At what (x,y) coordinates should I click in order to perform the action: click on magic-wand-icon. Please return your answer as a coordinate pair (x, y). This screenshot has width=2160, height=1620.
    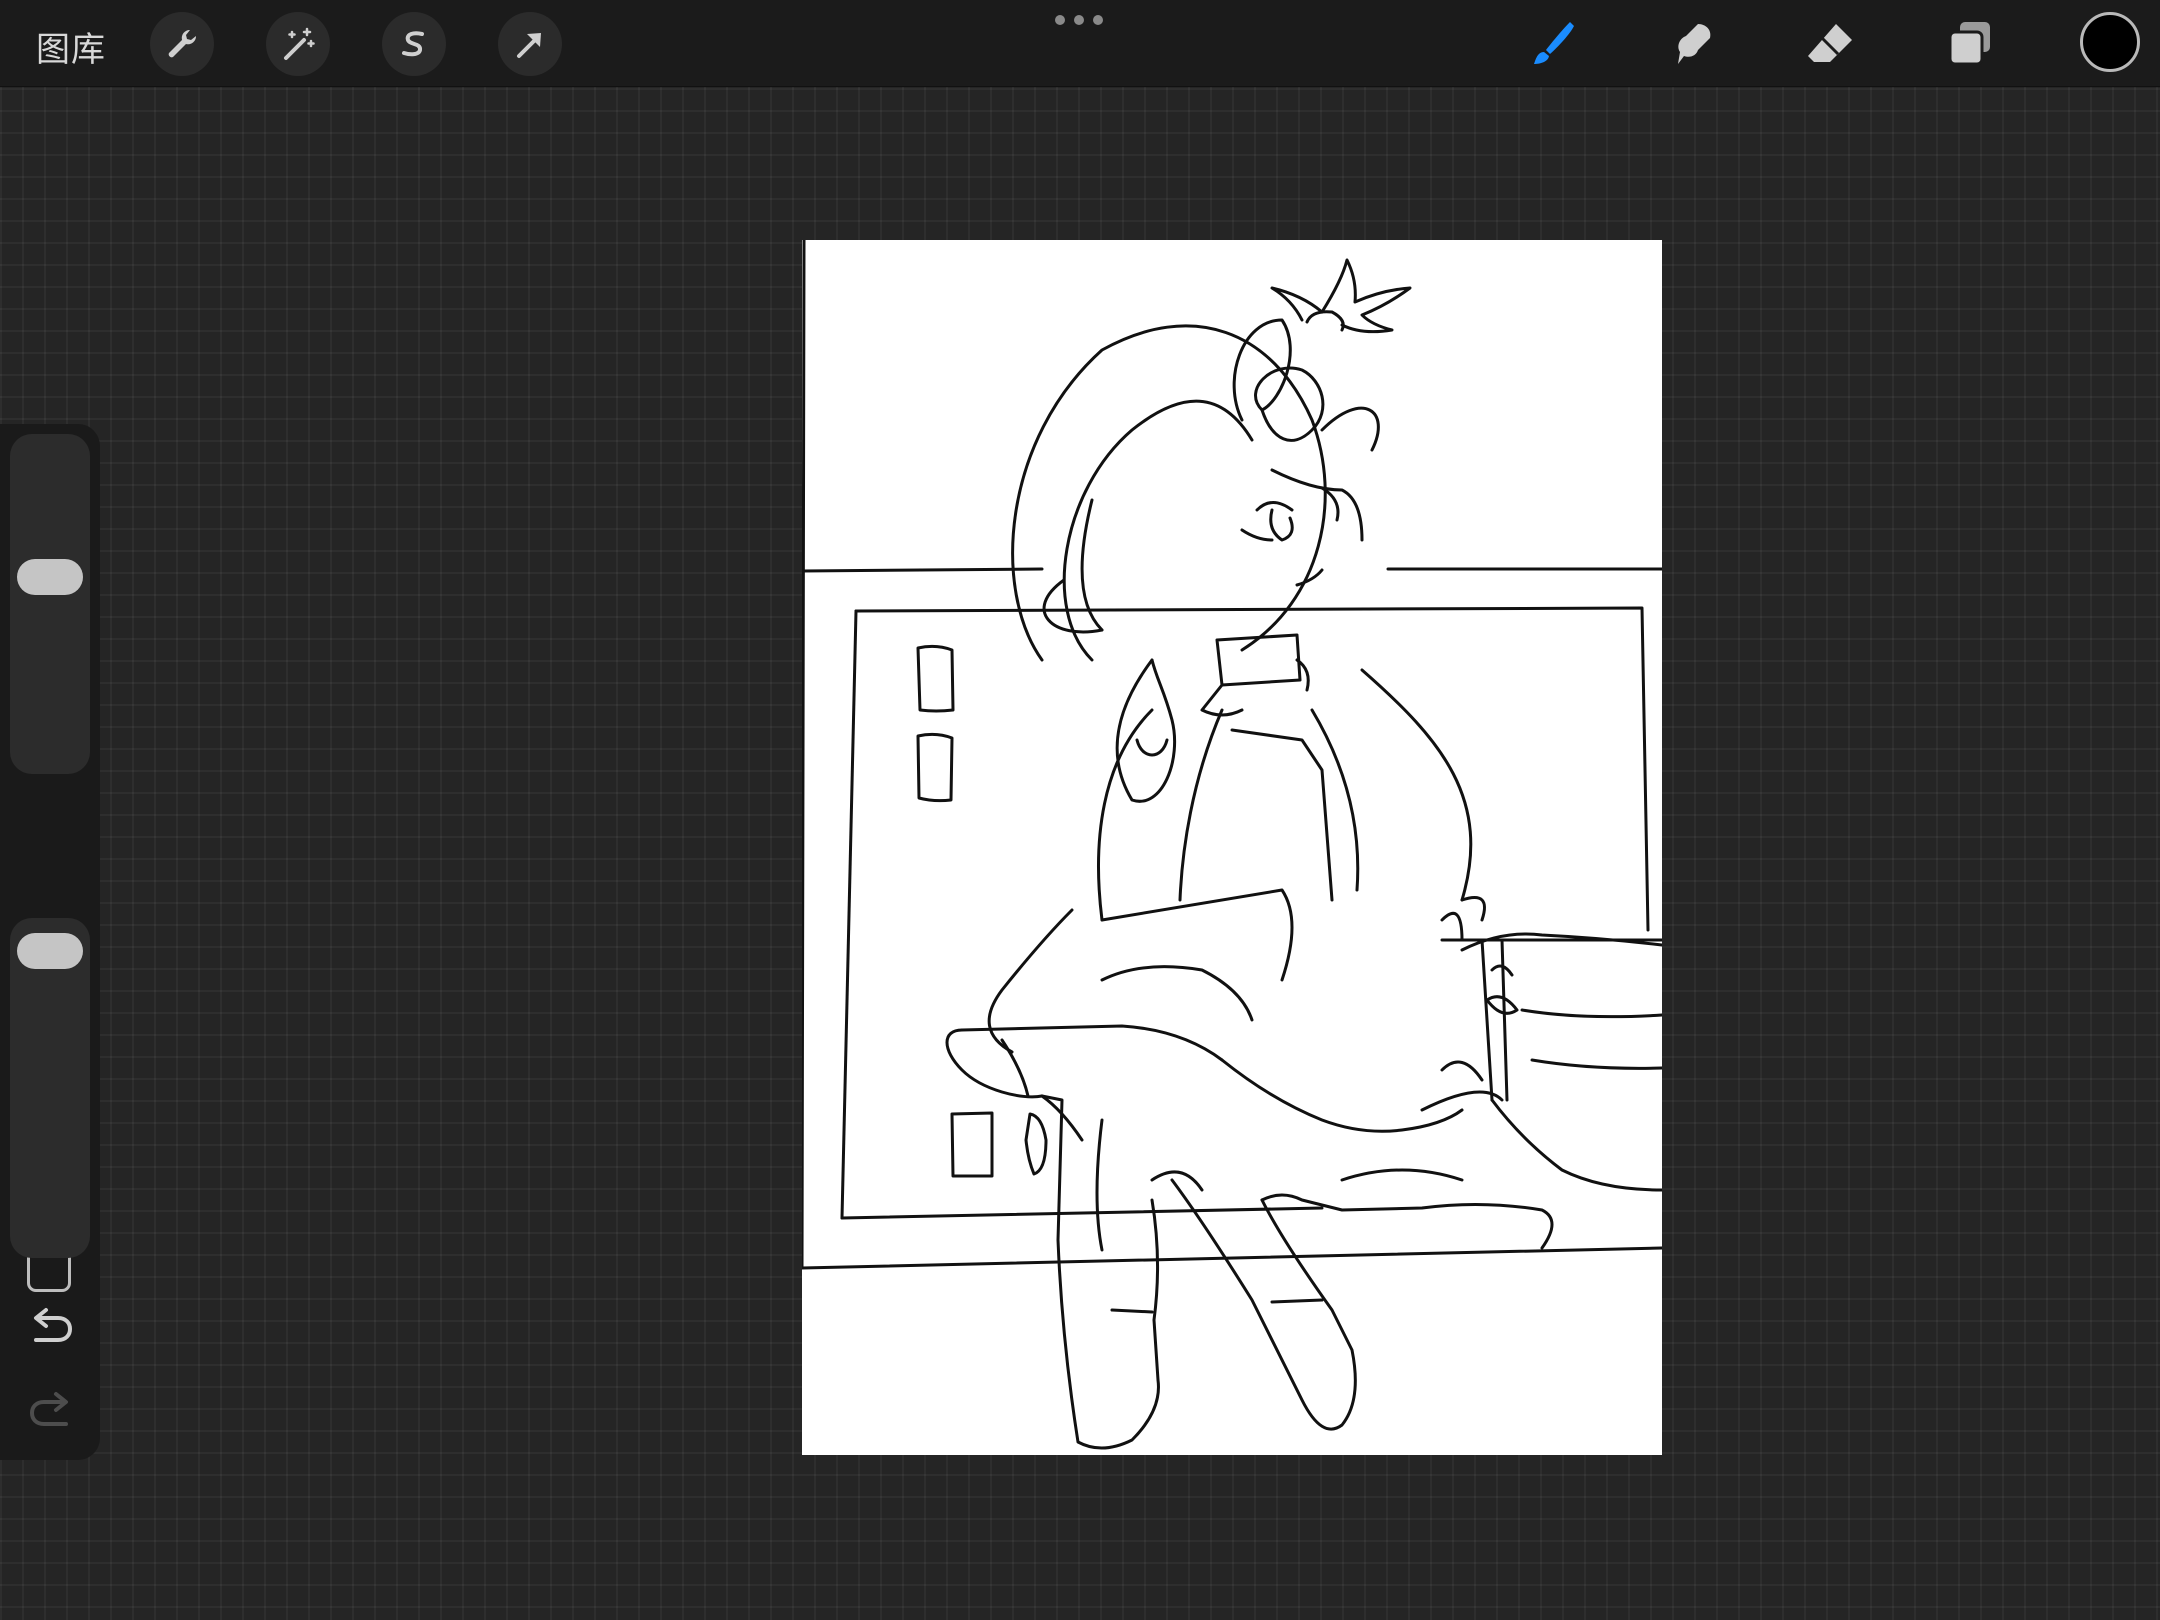
    Looking at the image, I should click on (299, 43).